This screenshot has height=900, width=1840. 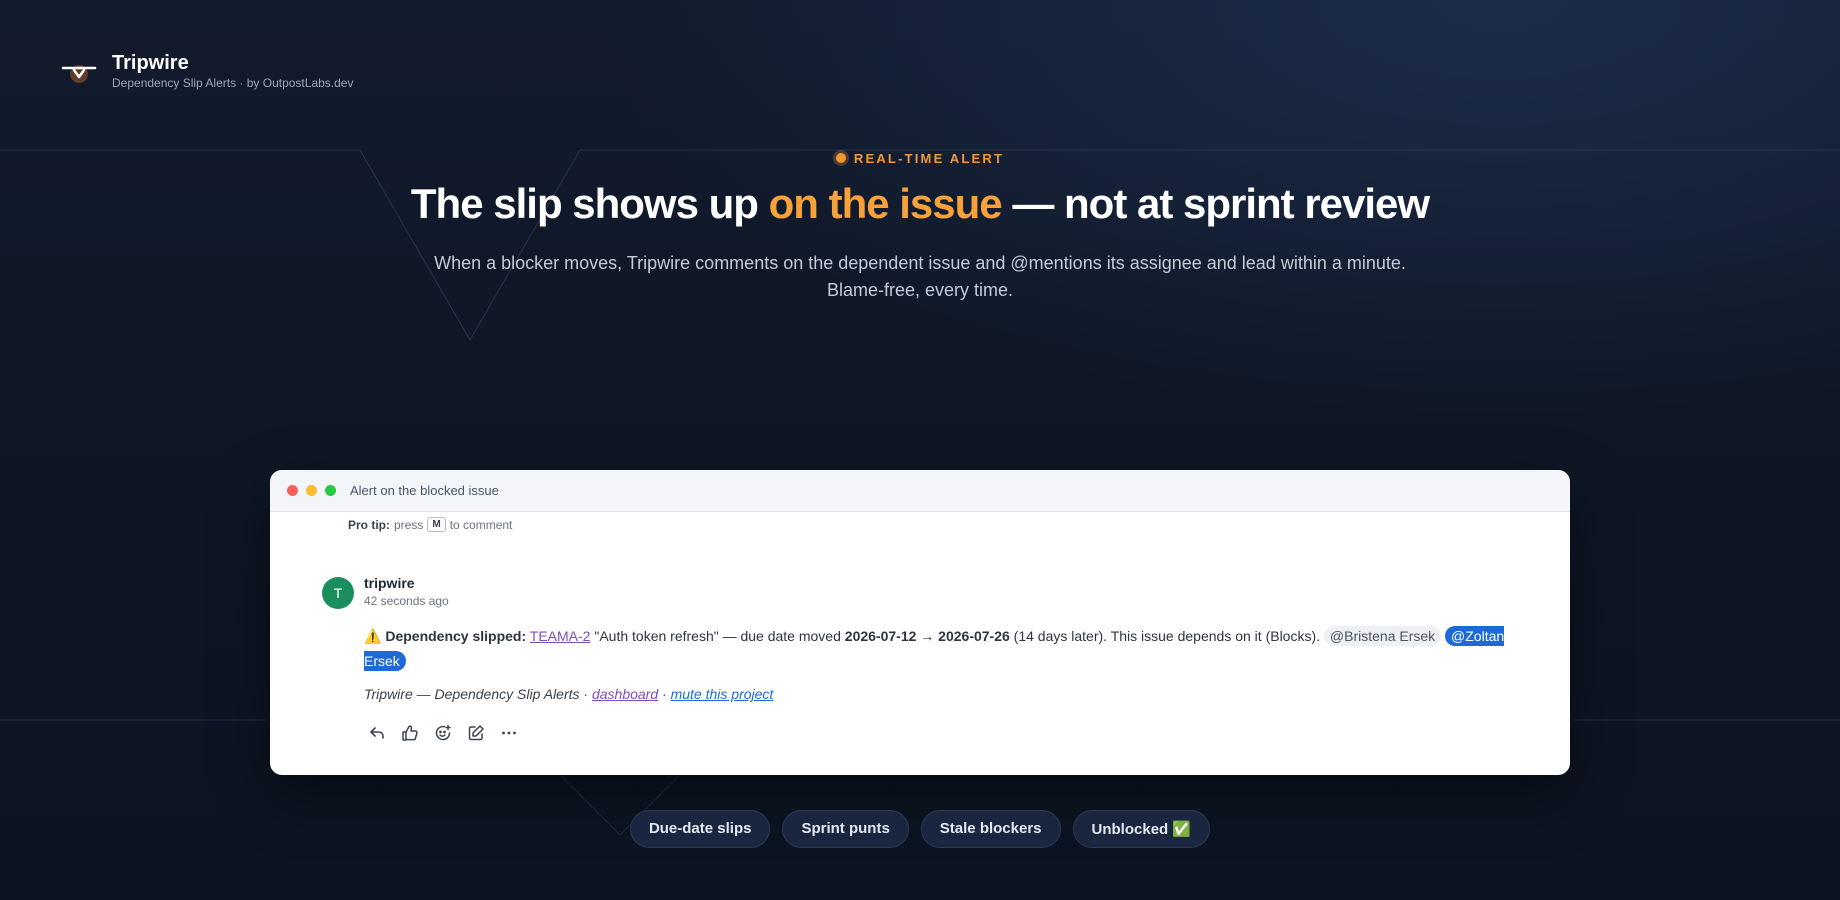 What do you see at coordinates (478, 694) in the screenshot?
I see `footer-text: Tripwire — Dependency Slip Alerts ·` at bounding box center [478, 694].